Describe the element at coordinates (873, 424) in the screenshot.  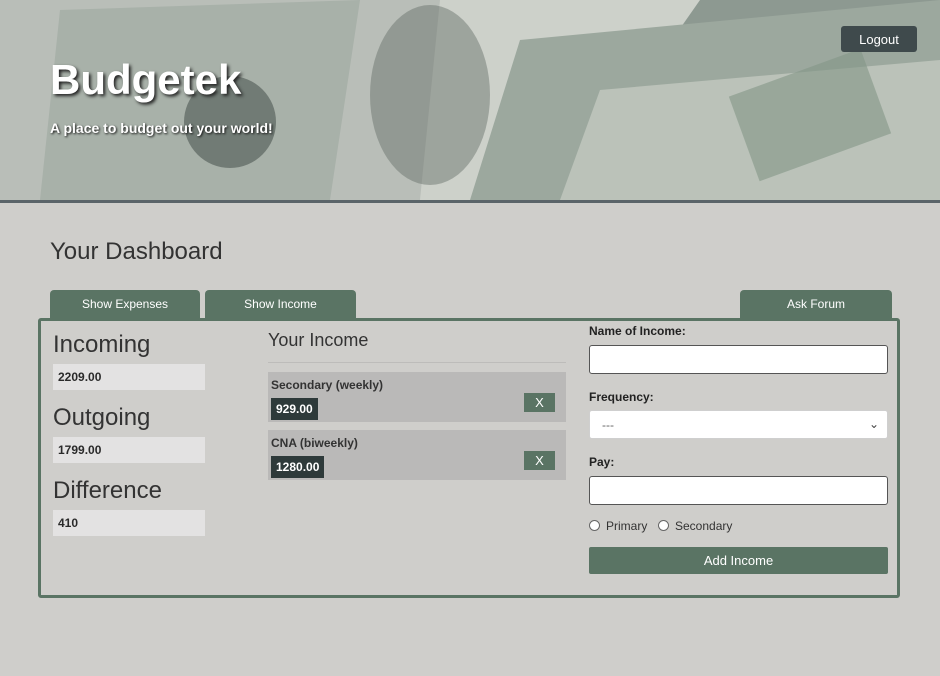
I see `chevron-down-icon: ⌄` at that location.